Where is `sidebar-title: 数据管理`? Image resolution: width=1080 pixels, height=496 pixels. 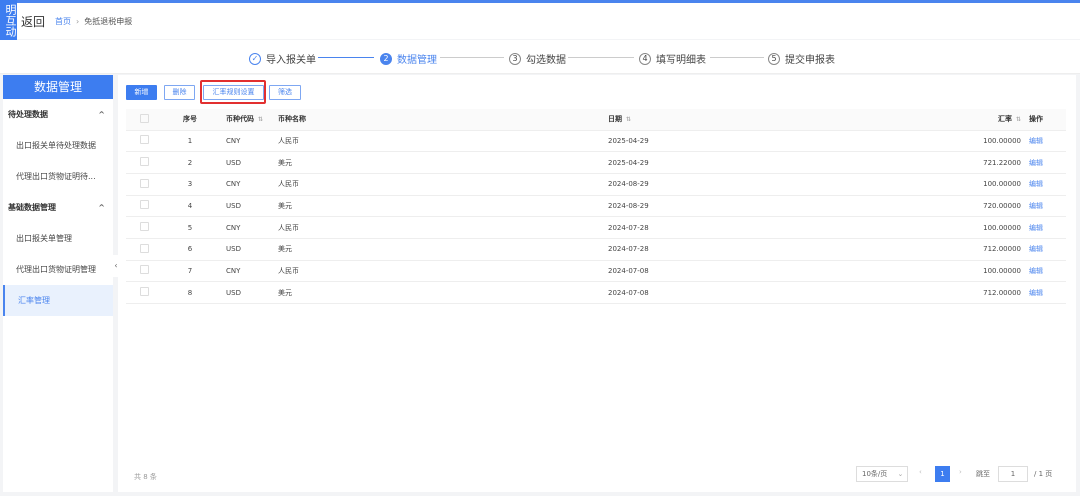
sidebar-title: 数据管理 is located at coordinates (58, 87).